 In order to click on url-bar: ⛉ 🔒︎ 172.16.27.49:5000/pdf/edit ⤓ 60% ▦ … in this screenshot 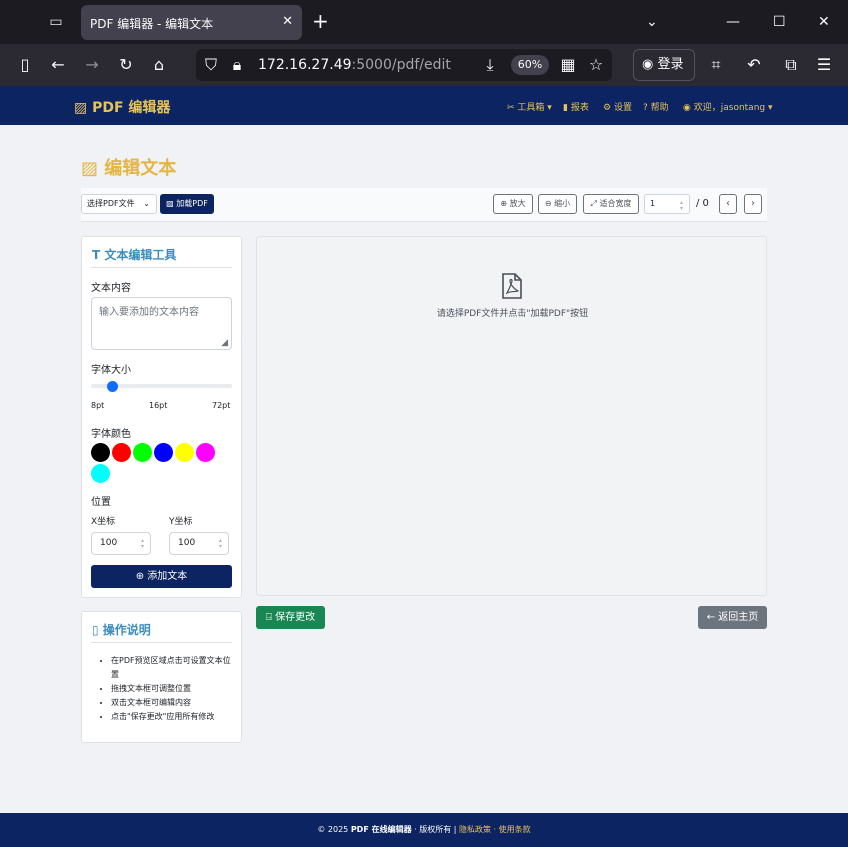, I will do `click(404, 65)`.